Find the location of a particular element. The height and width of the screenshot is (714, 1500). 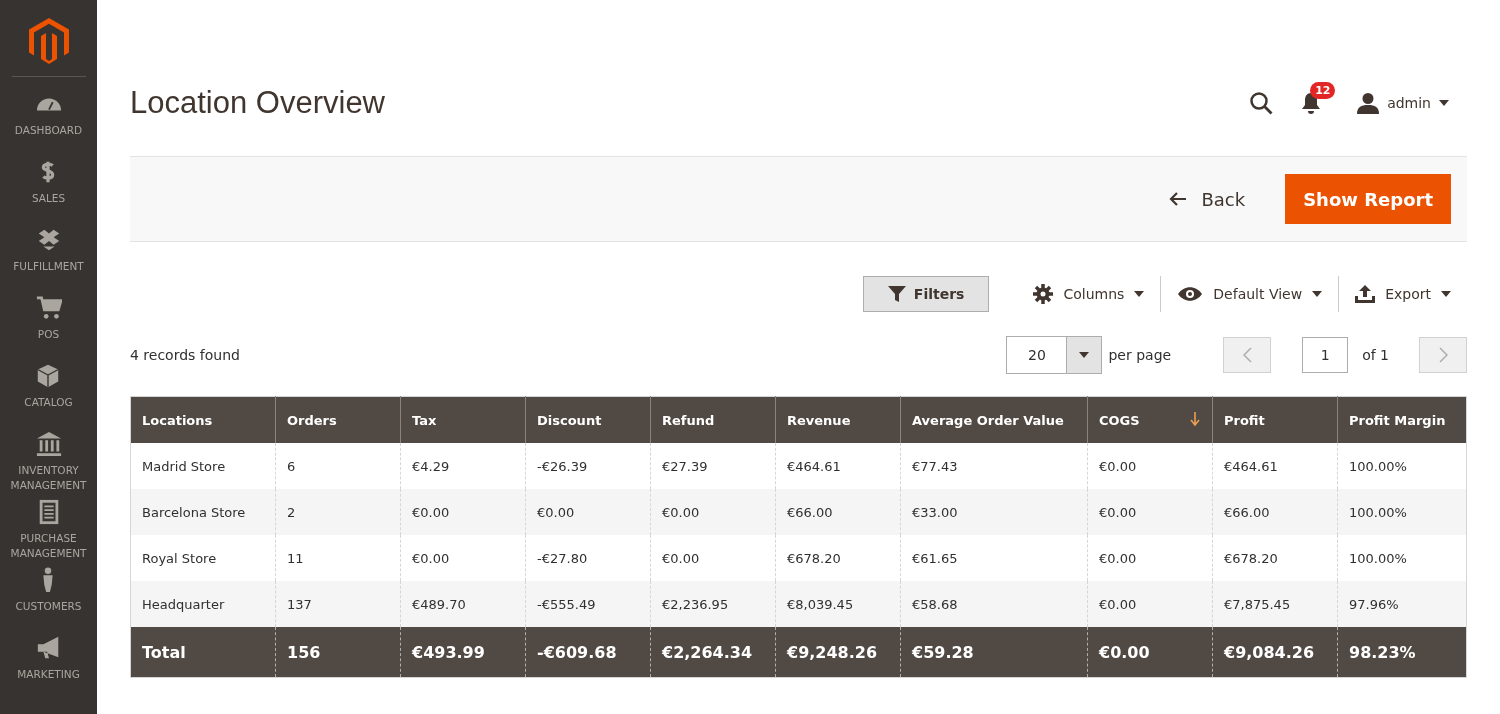

total-cell: €9,084.26 is located at coordinates (1275, 652).